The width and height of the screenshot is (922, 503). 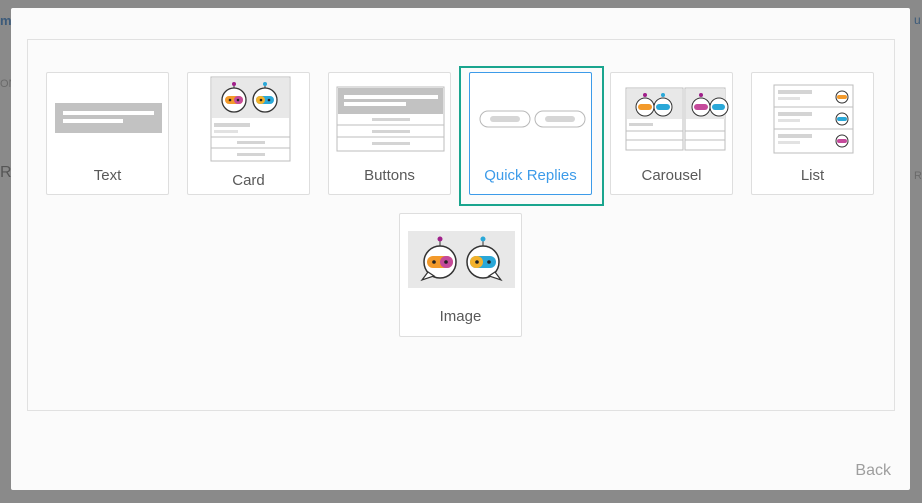 I want to click on template-tile-carousel: Carousel, so click(x=671, y=133).